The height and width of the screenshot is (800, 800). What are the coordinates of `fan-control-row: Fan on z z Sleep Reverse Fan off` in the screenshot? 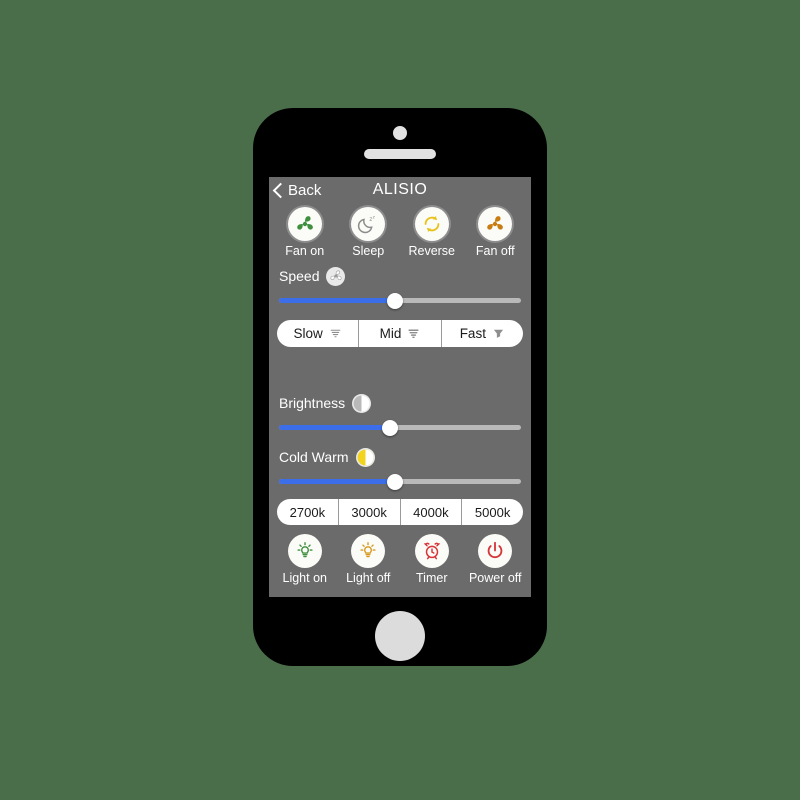 It's located at (400, 232).